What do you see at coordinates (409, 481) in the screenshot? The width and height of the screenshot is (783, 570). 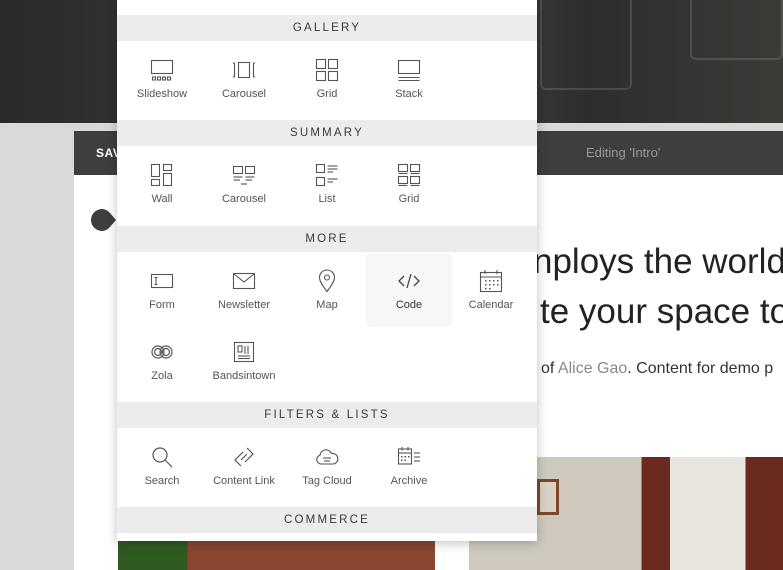 I see `block-label: Archive` at bounding box center [409, 481].